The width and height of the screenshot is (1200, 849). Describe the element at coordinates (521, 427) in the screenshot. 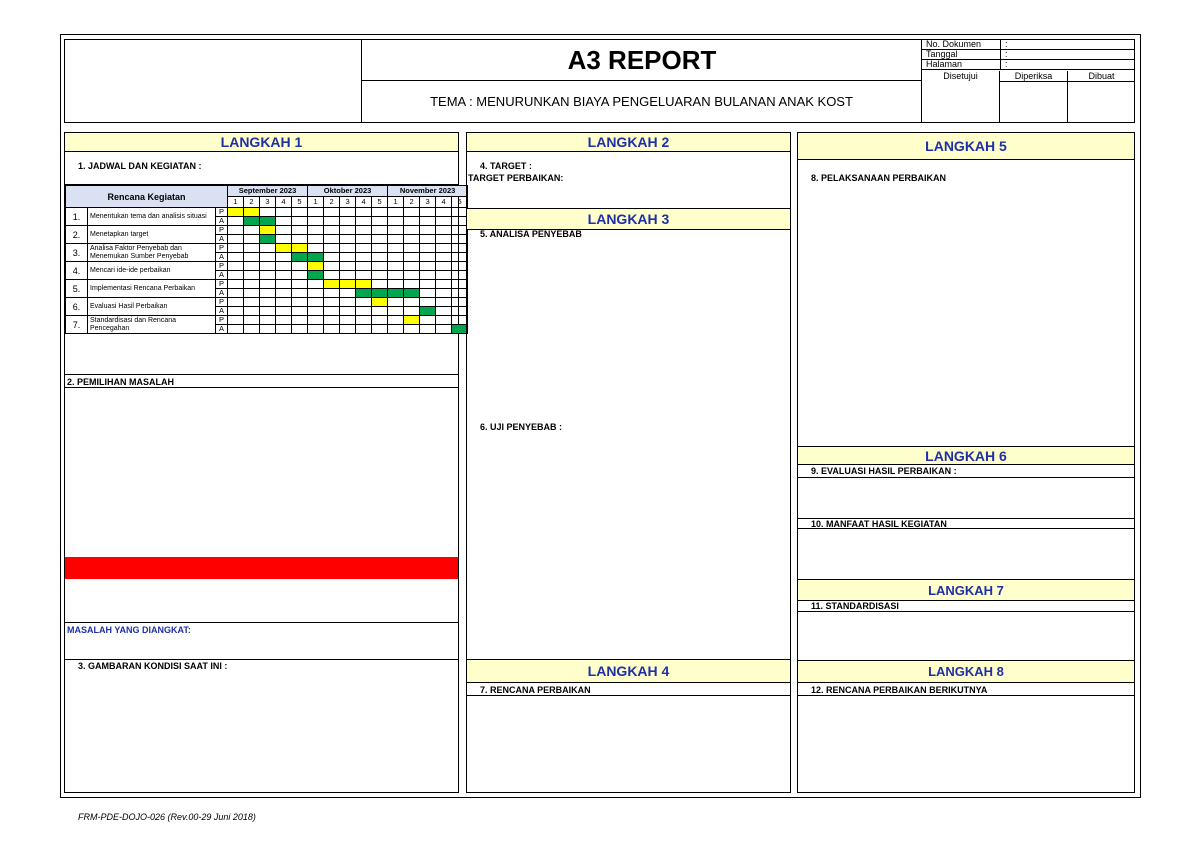

I see `uji-penyebab-label: 6. UJI PENYEBAB :` at that location.